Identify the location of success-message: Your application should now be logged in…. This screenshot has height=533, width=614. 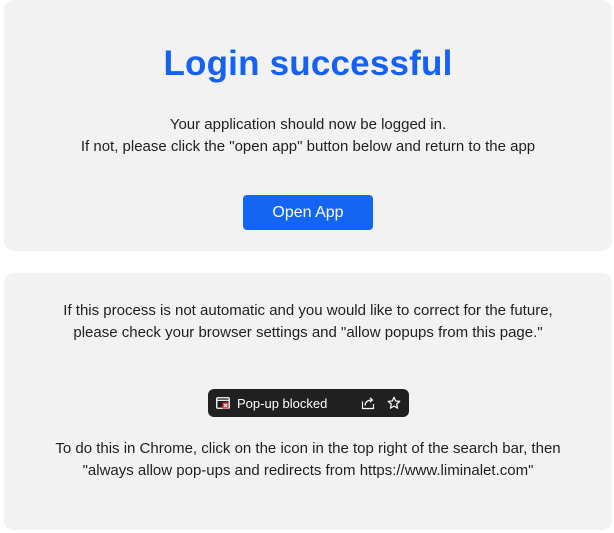
(308, 136).